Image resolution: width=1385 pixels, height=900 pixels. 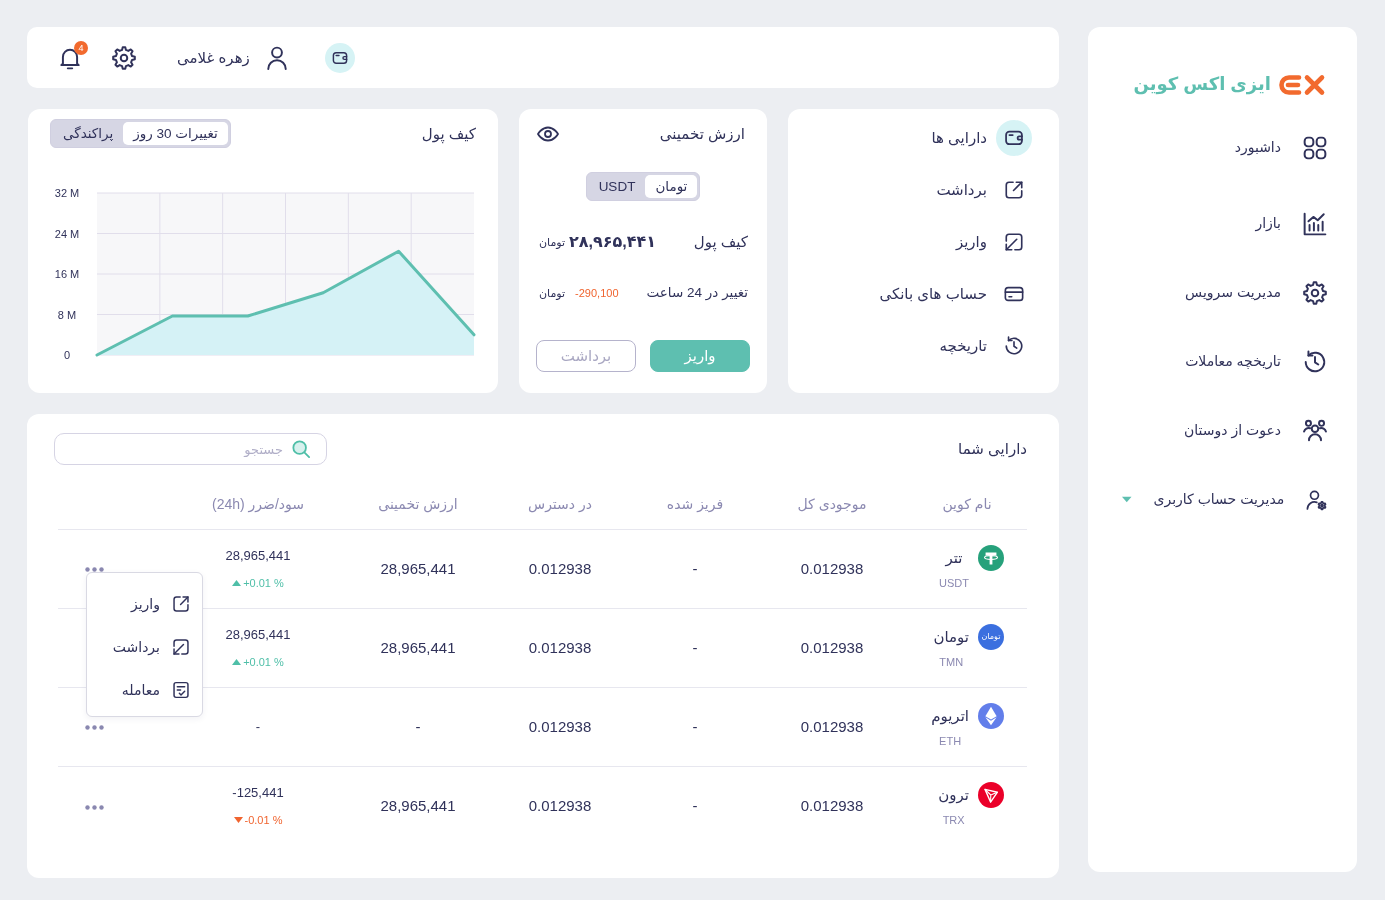 I want to click on coin-icon: تومان, so click(x=991, y=636).